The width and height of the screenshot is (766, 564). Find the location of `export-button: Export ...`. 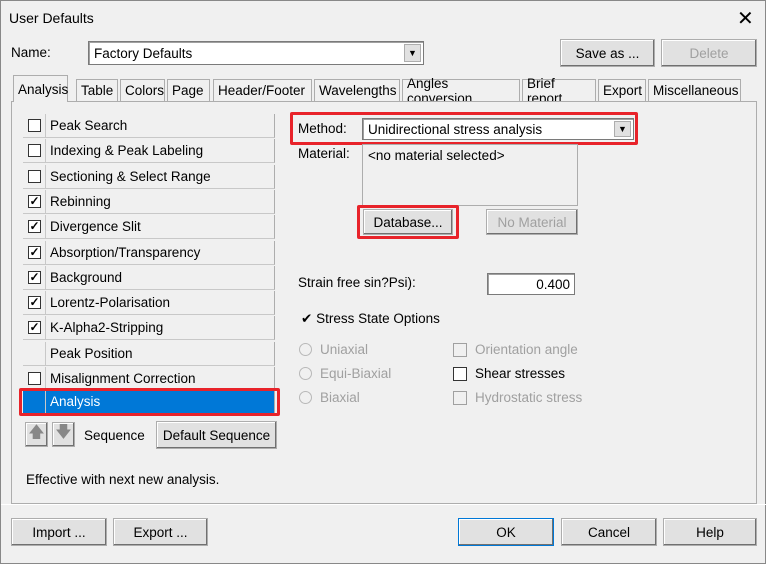

export-button: Export ... is located at coordinates (160, 532).